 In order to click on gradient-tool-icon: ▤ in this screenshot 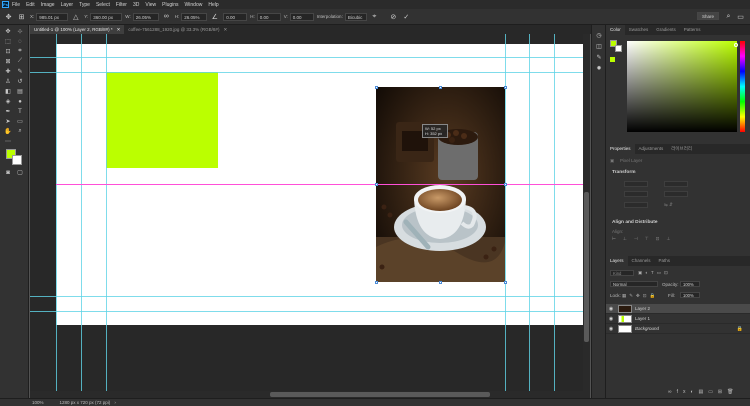, I will do `click(20, 91)`.